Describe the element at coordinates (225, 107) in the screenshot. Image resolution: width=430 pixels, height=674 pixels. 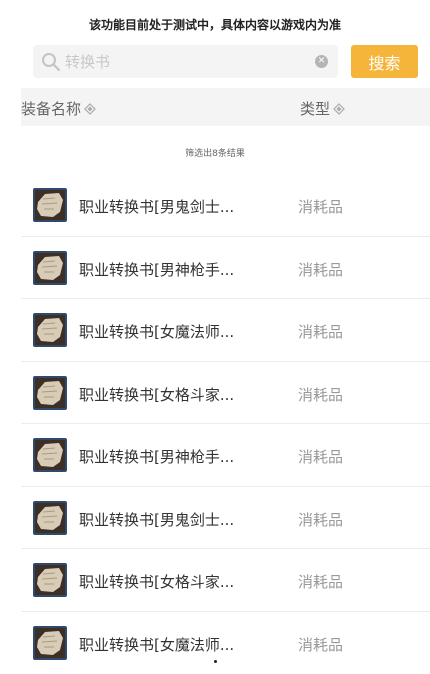
I see `table-header: 装备名称 类型` at that location.